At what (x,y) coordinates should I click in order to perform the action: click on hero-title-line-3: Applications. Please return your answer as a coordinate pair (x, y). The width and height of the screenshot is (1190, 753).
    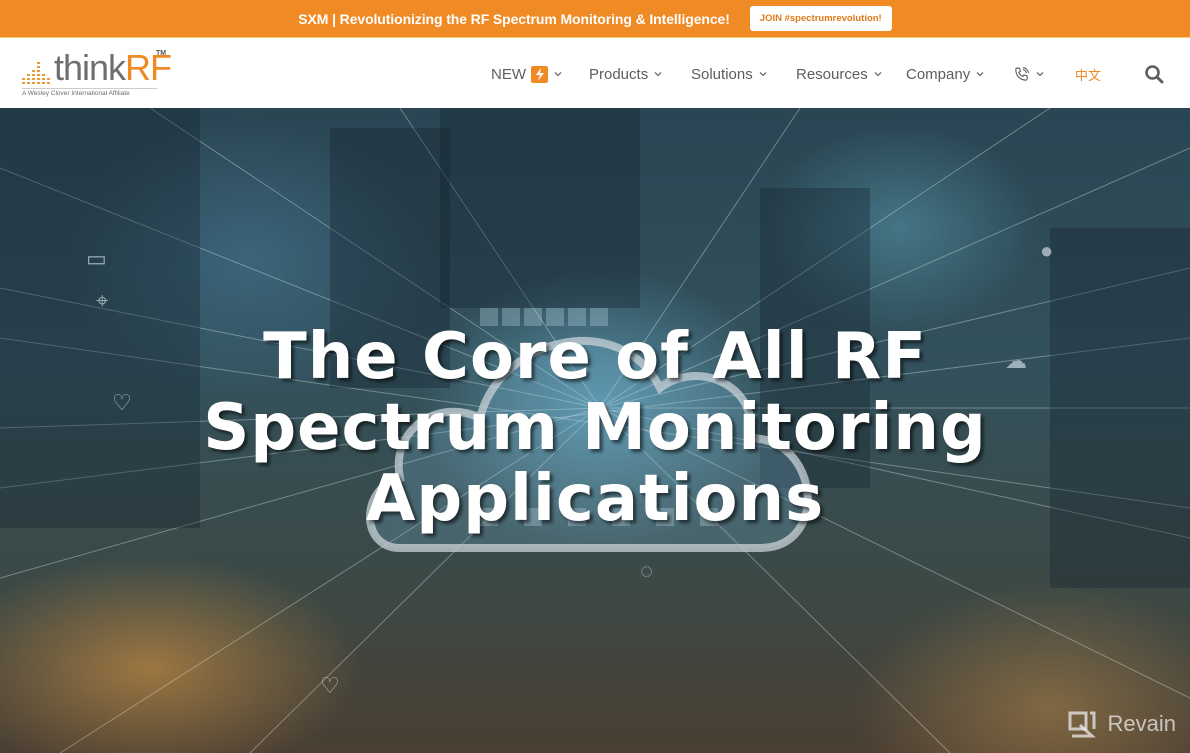
    Looking at the image, I should click on (595, 499).